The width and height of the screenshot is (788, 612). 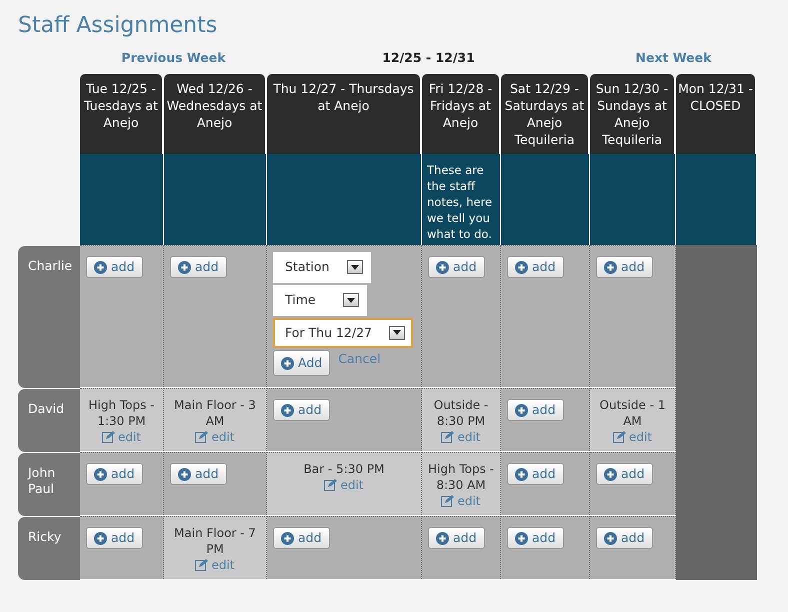 I want to click on select-field: For Thu 12/27, so click(x=343, y=333).